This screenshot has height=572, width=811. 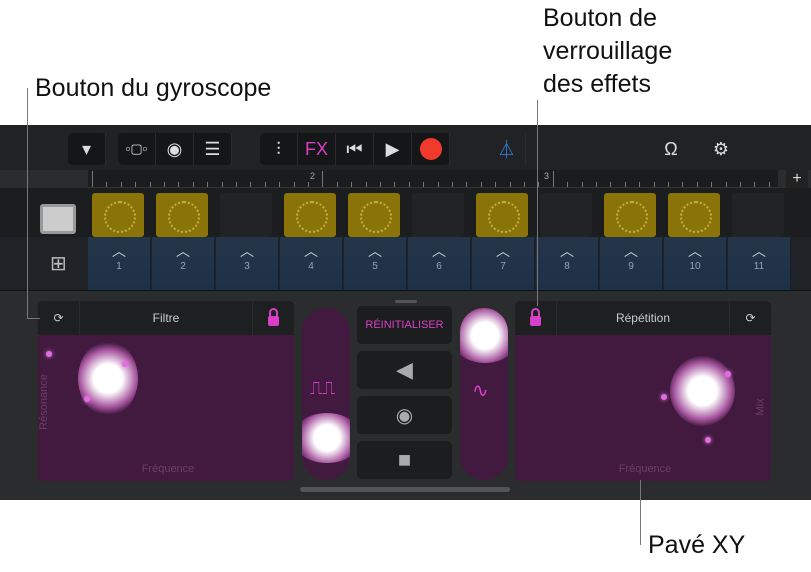 What do you see at coordinates (640, 512) in the screenshot?
I see `callout-leader` at bounding box center [640, 512].